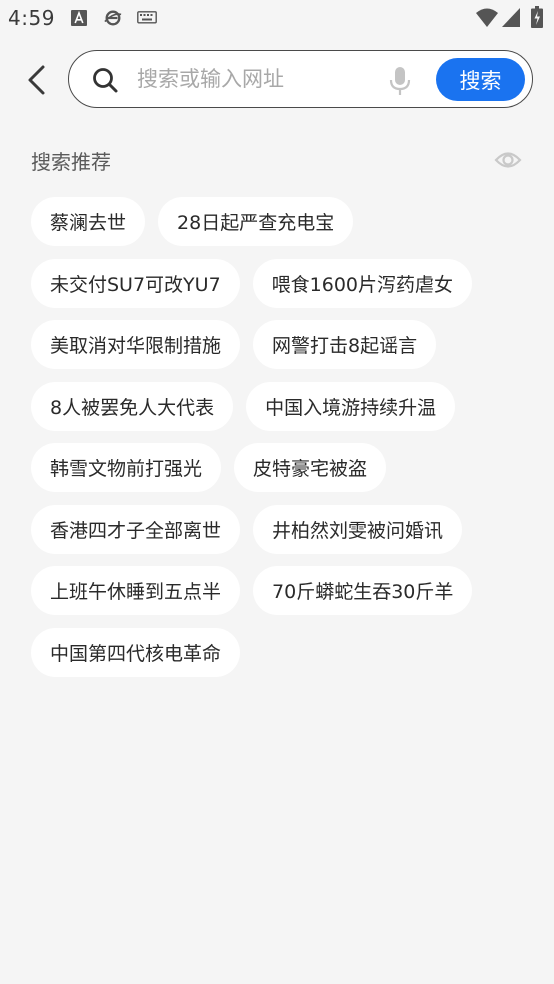 The width and height of the screenshot is (554, 984). Describe the element at coordinates (256, 221) in the screenshot. I see `search-suggestion-chip: 28日起严查充电宝` at that location.